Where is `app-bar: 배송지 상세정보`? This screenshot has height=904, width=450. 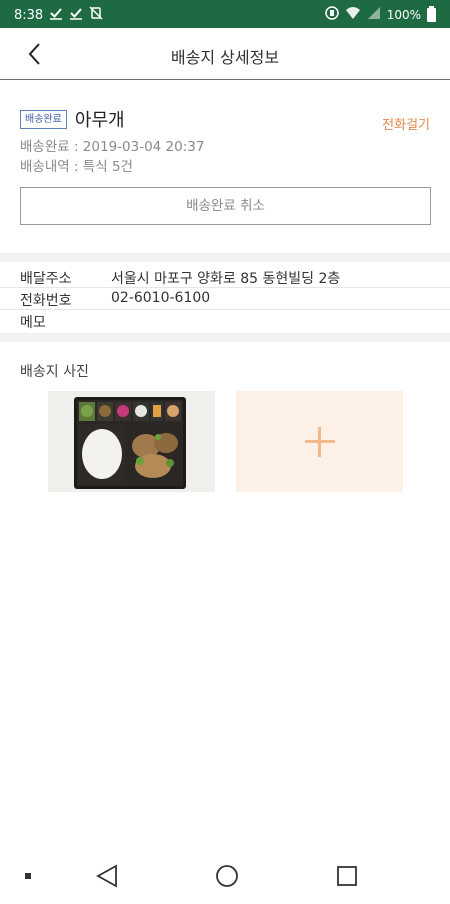
app-bar: 배송지 상세정보 is located at coordinates (225, 54).